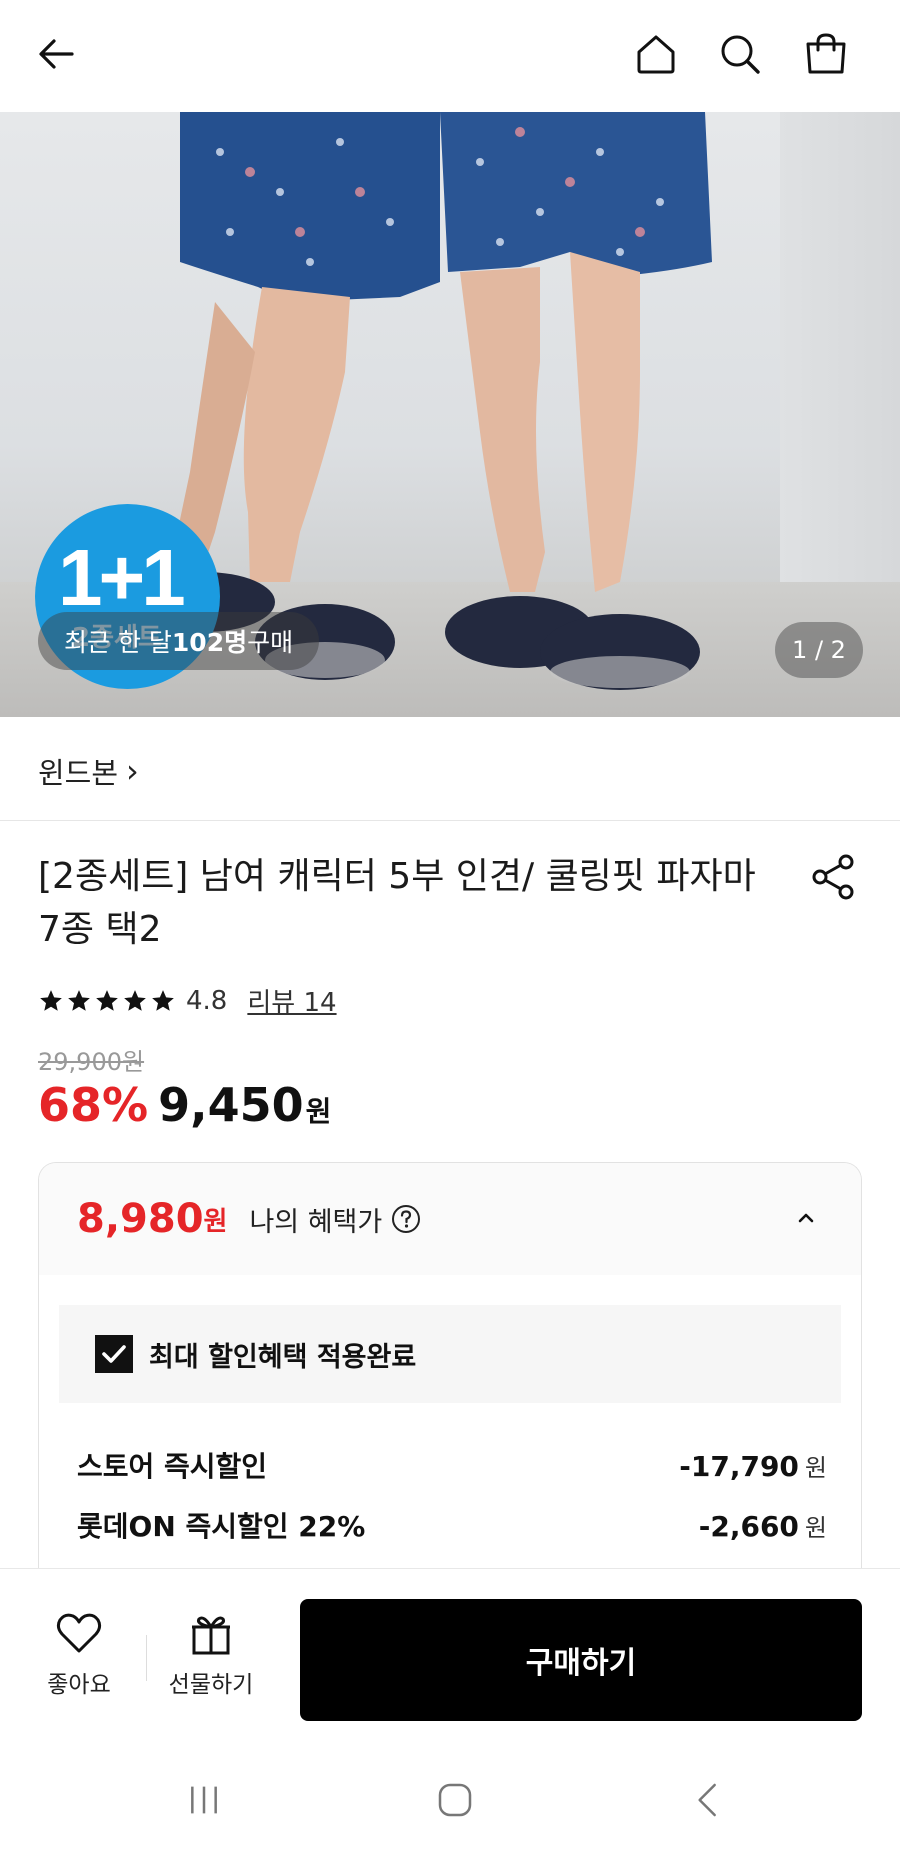  What do you see at coordinates (406, 1219) in the screenshot?
I see `help-icon` at bounding box center [406, 1219].